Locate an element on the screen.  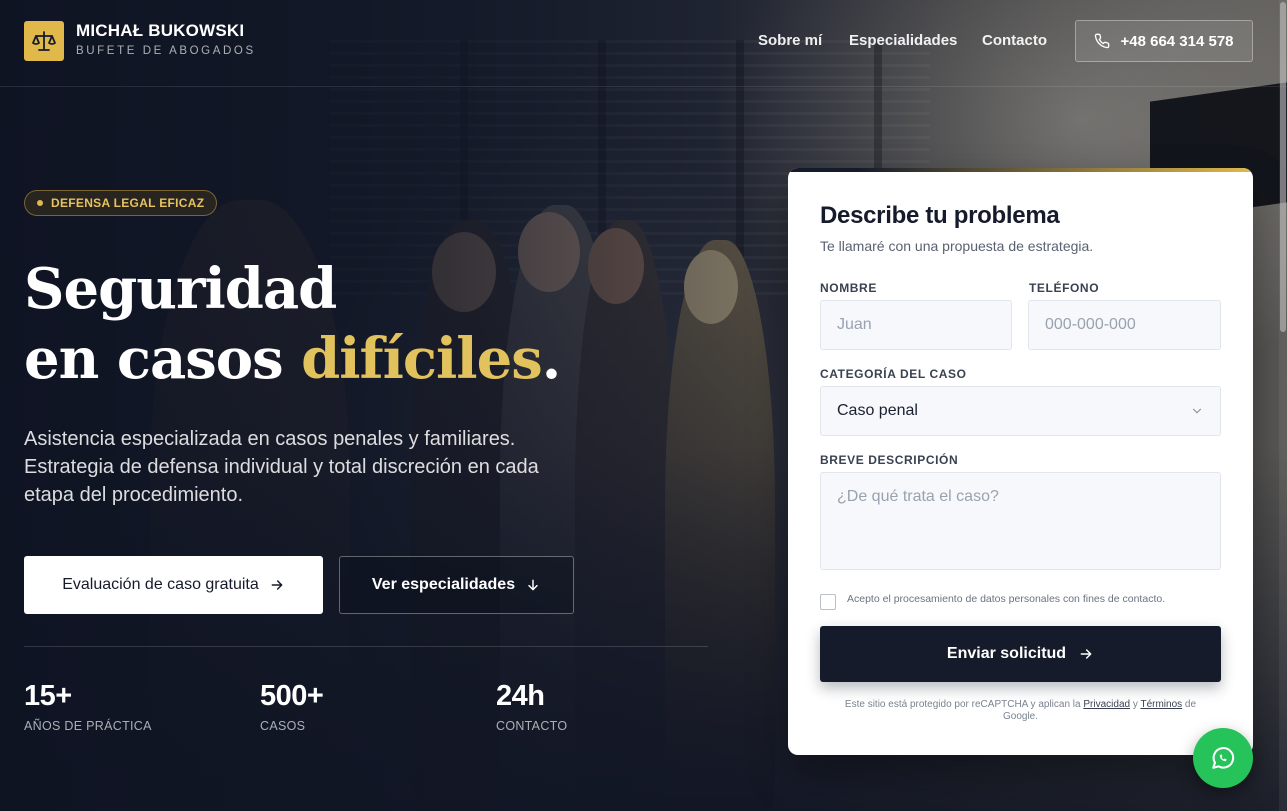
scales-icon is located at coordinates (44, 41).